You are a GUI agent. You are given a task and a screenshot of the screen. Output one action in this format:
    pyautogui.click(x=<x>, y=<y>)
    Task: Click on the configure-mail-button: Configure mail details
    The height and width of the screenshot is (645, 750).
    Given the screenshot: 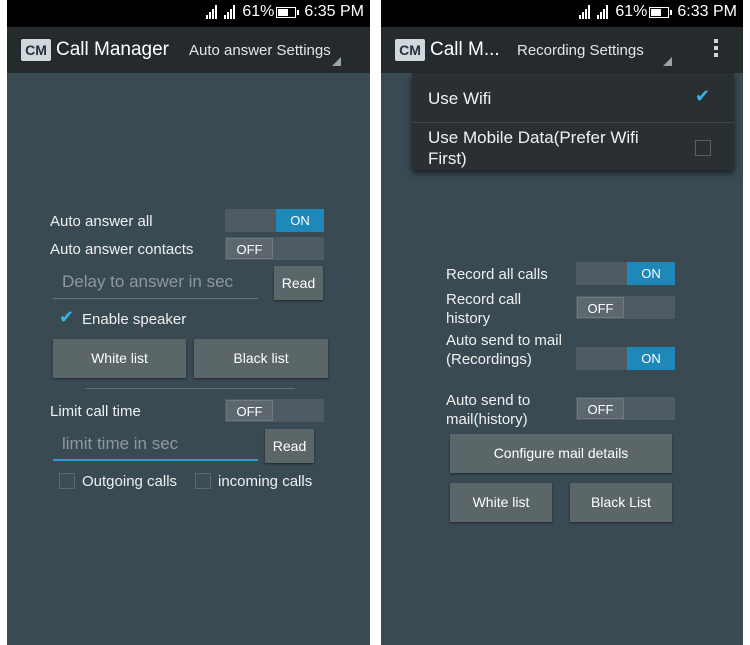 What is the action you would take?
    pyautogui.click(x=561, y=453)
    